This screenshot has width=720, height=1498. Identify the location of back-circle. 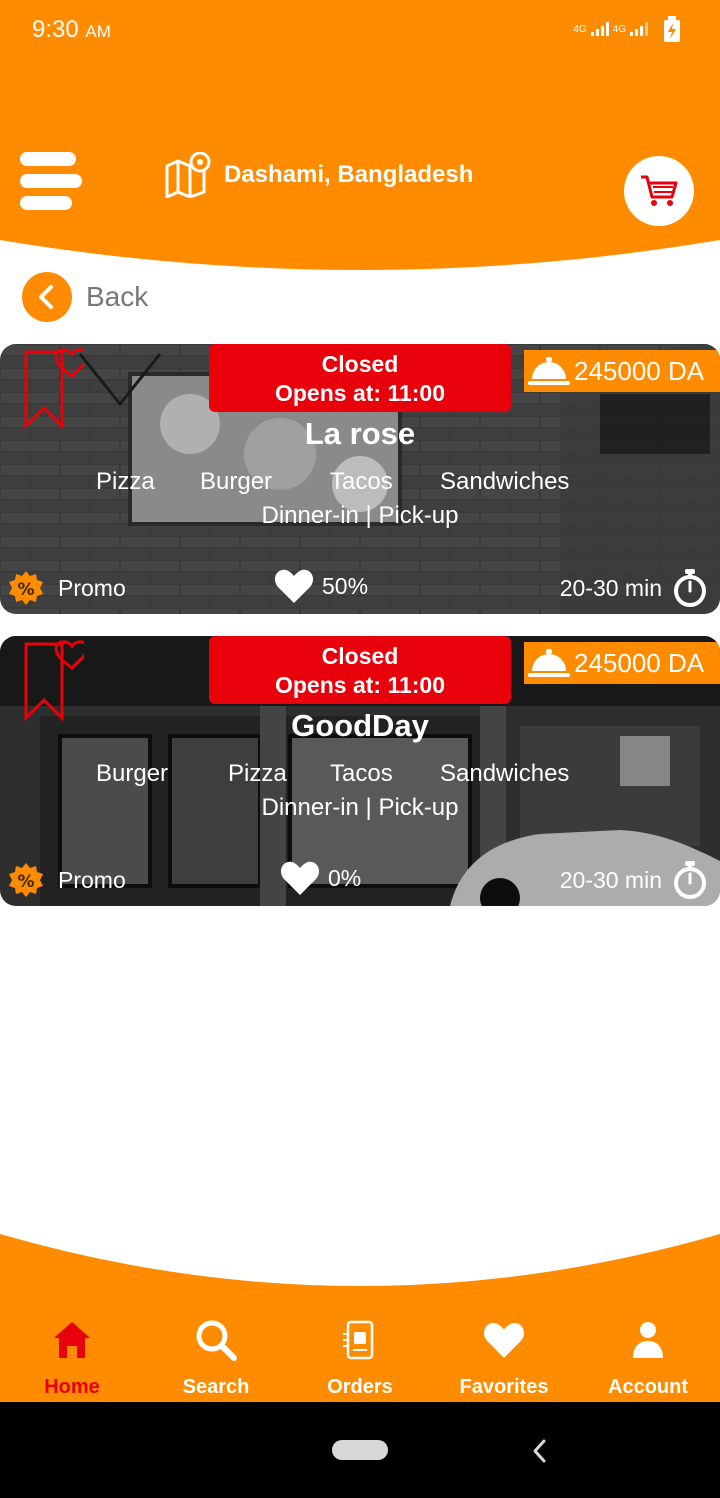
(47, 297).